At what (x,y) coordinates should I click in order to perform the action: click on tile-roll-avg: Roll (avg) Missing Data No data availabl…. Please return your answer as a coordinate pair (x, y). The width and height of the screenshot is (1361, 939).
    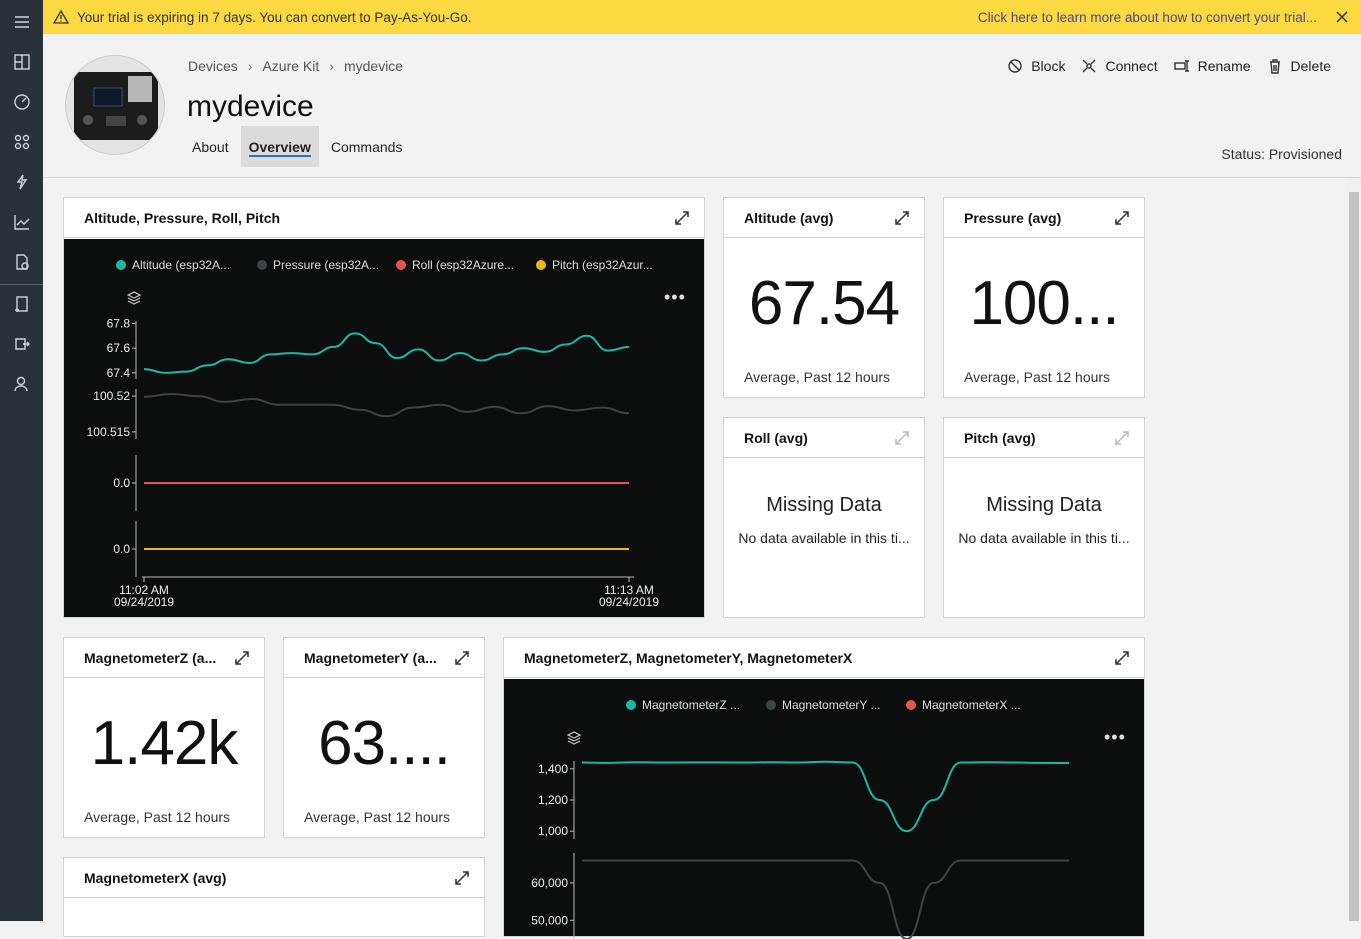
    Looking at the image, I should click on (824, 517).